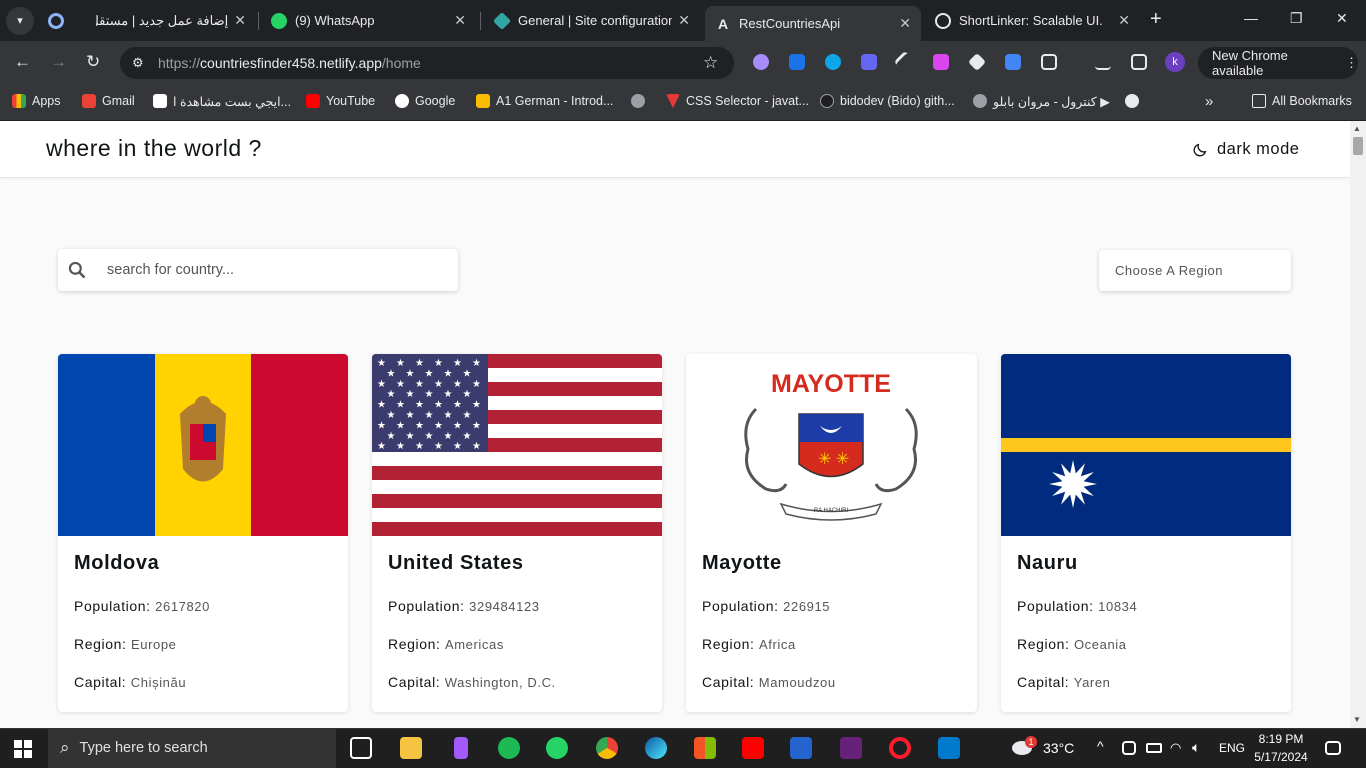  What do you see at coordinates (140, 63) in the screenshot?
I see `site-settings-icon: ⚙` at bounding box center [140, 63].